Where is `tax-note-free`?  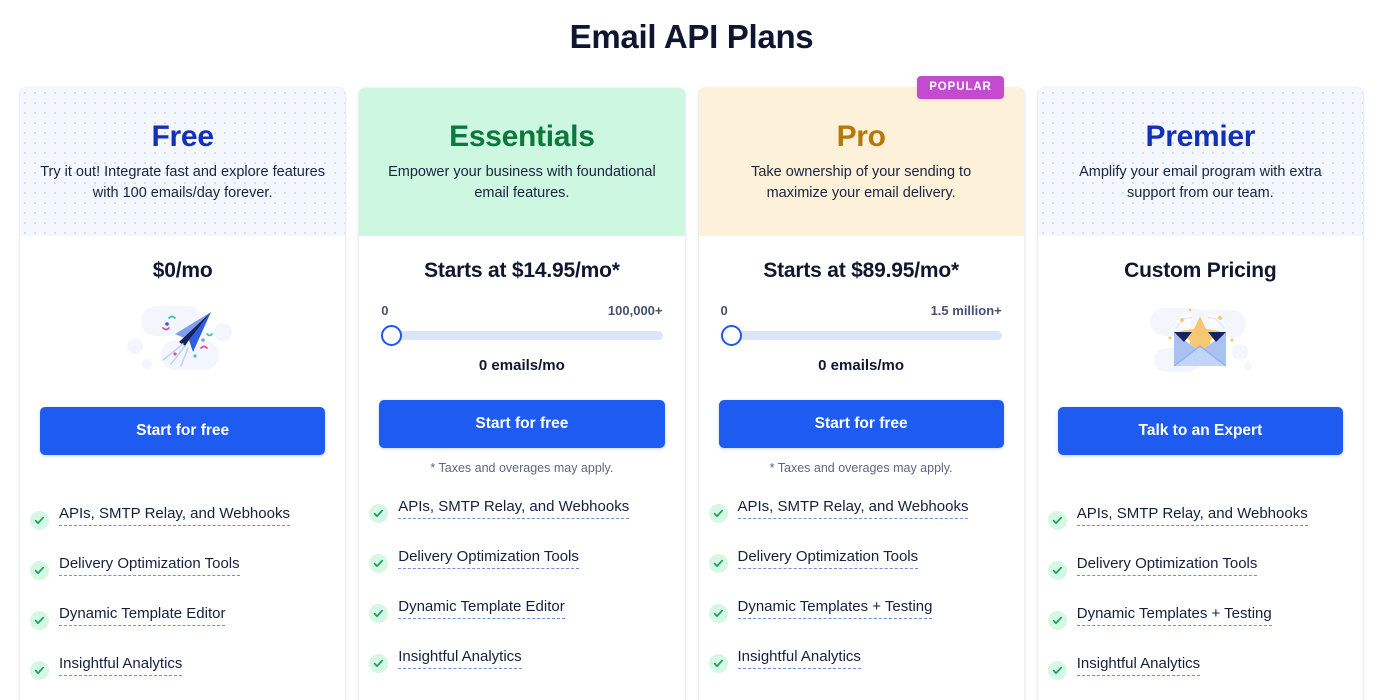 tax-note-free is located at coordinates (182, 476).